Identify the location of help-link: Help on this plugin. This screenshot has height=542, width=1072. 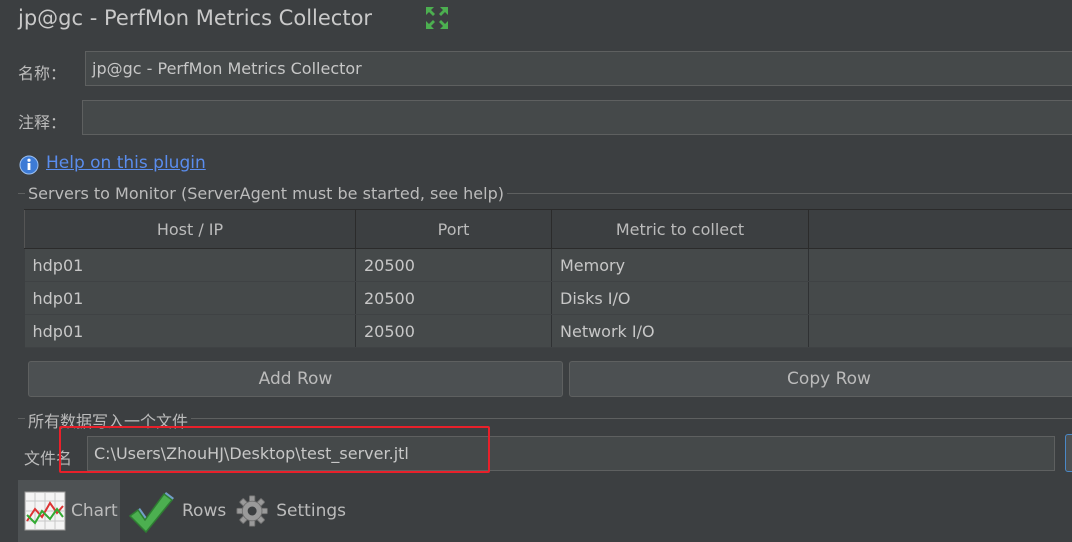
(126, 163).